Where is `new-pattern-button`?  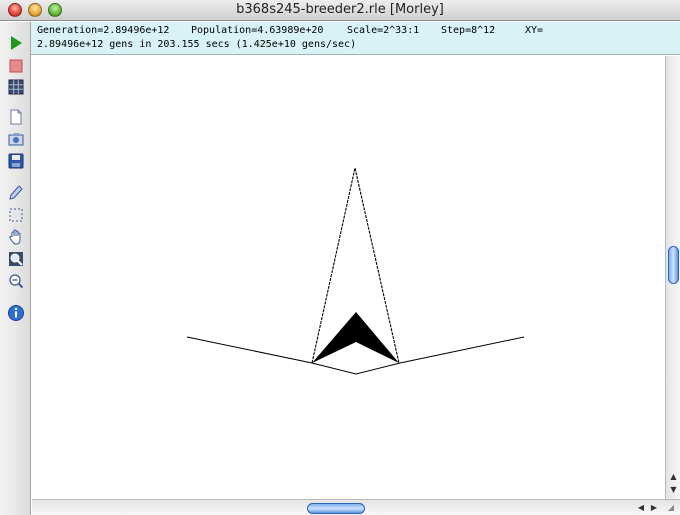 new-pattern-button is located at coordinates (16, 117).